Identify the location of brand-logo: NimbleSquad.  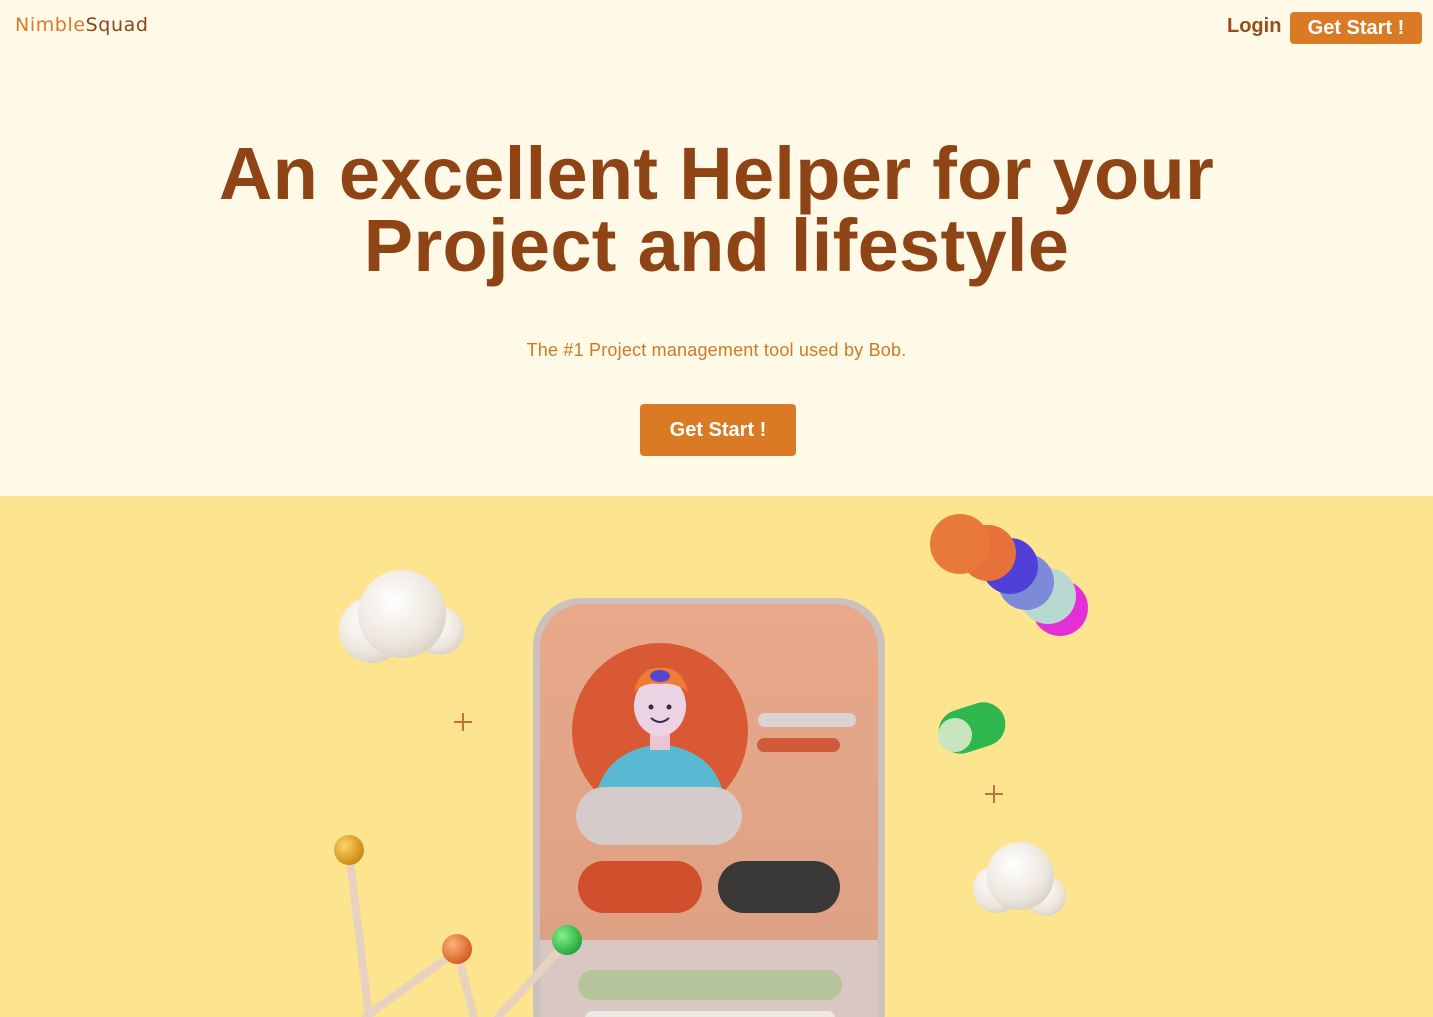
(82, 25).